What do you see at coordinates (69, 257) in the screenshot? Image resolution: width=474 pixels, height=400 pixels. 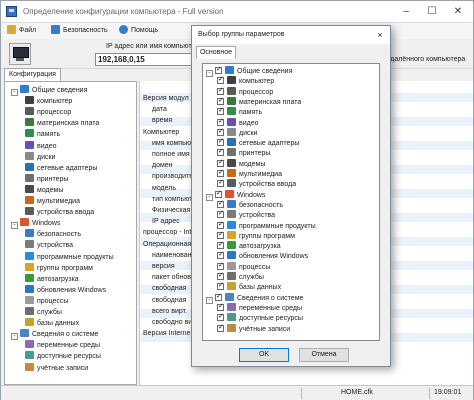 I see `tree-item: программные продукты` at bounding box center [69, 257].